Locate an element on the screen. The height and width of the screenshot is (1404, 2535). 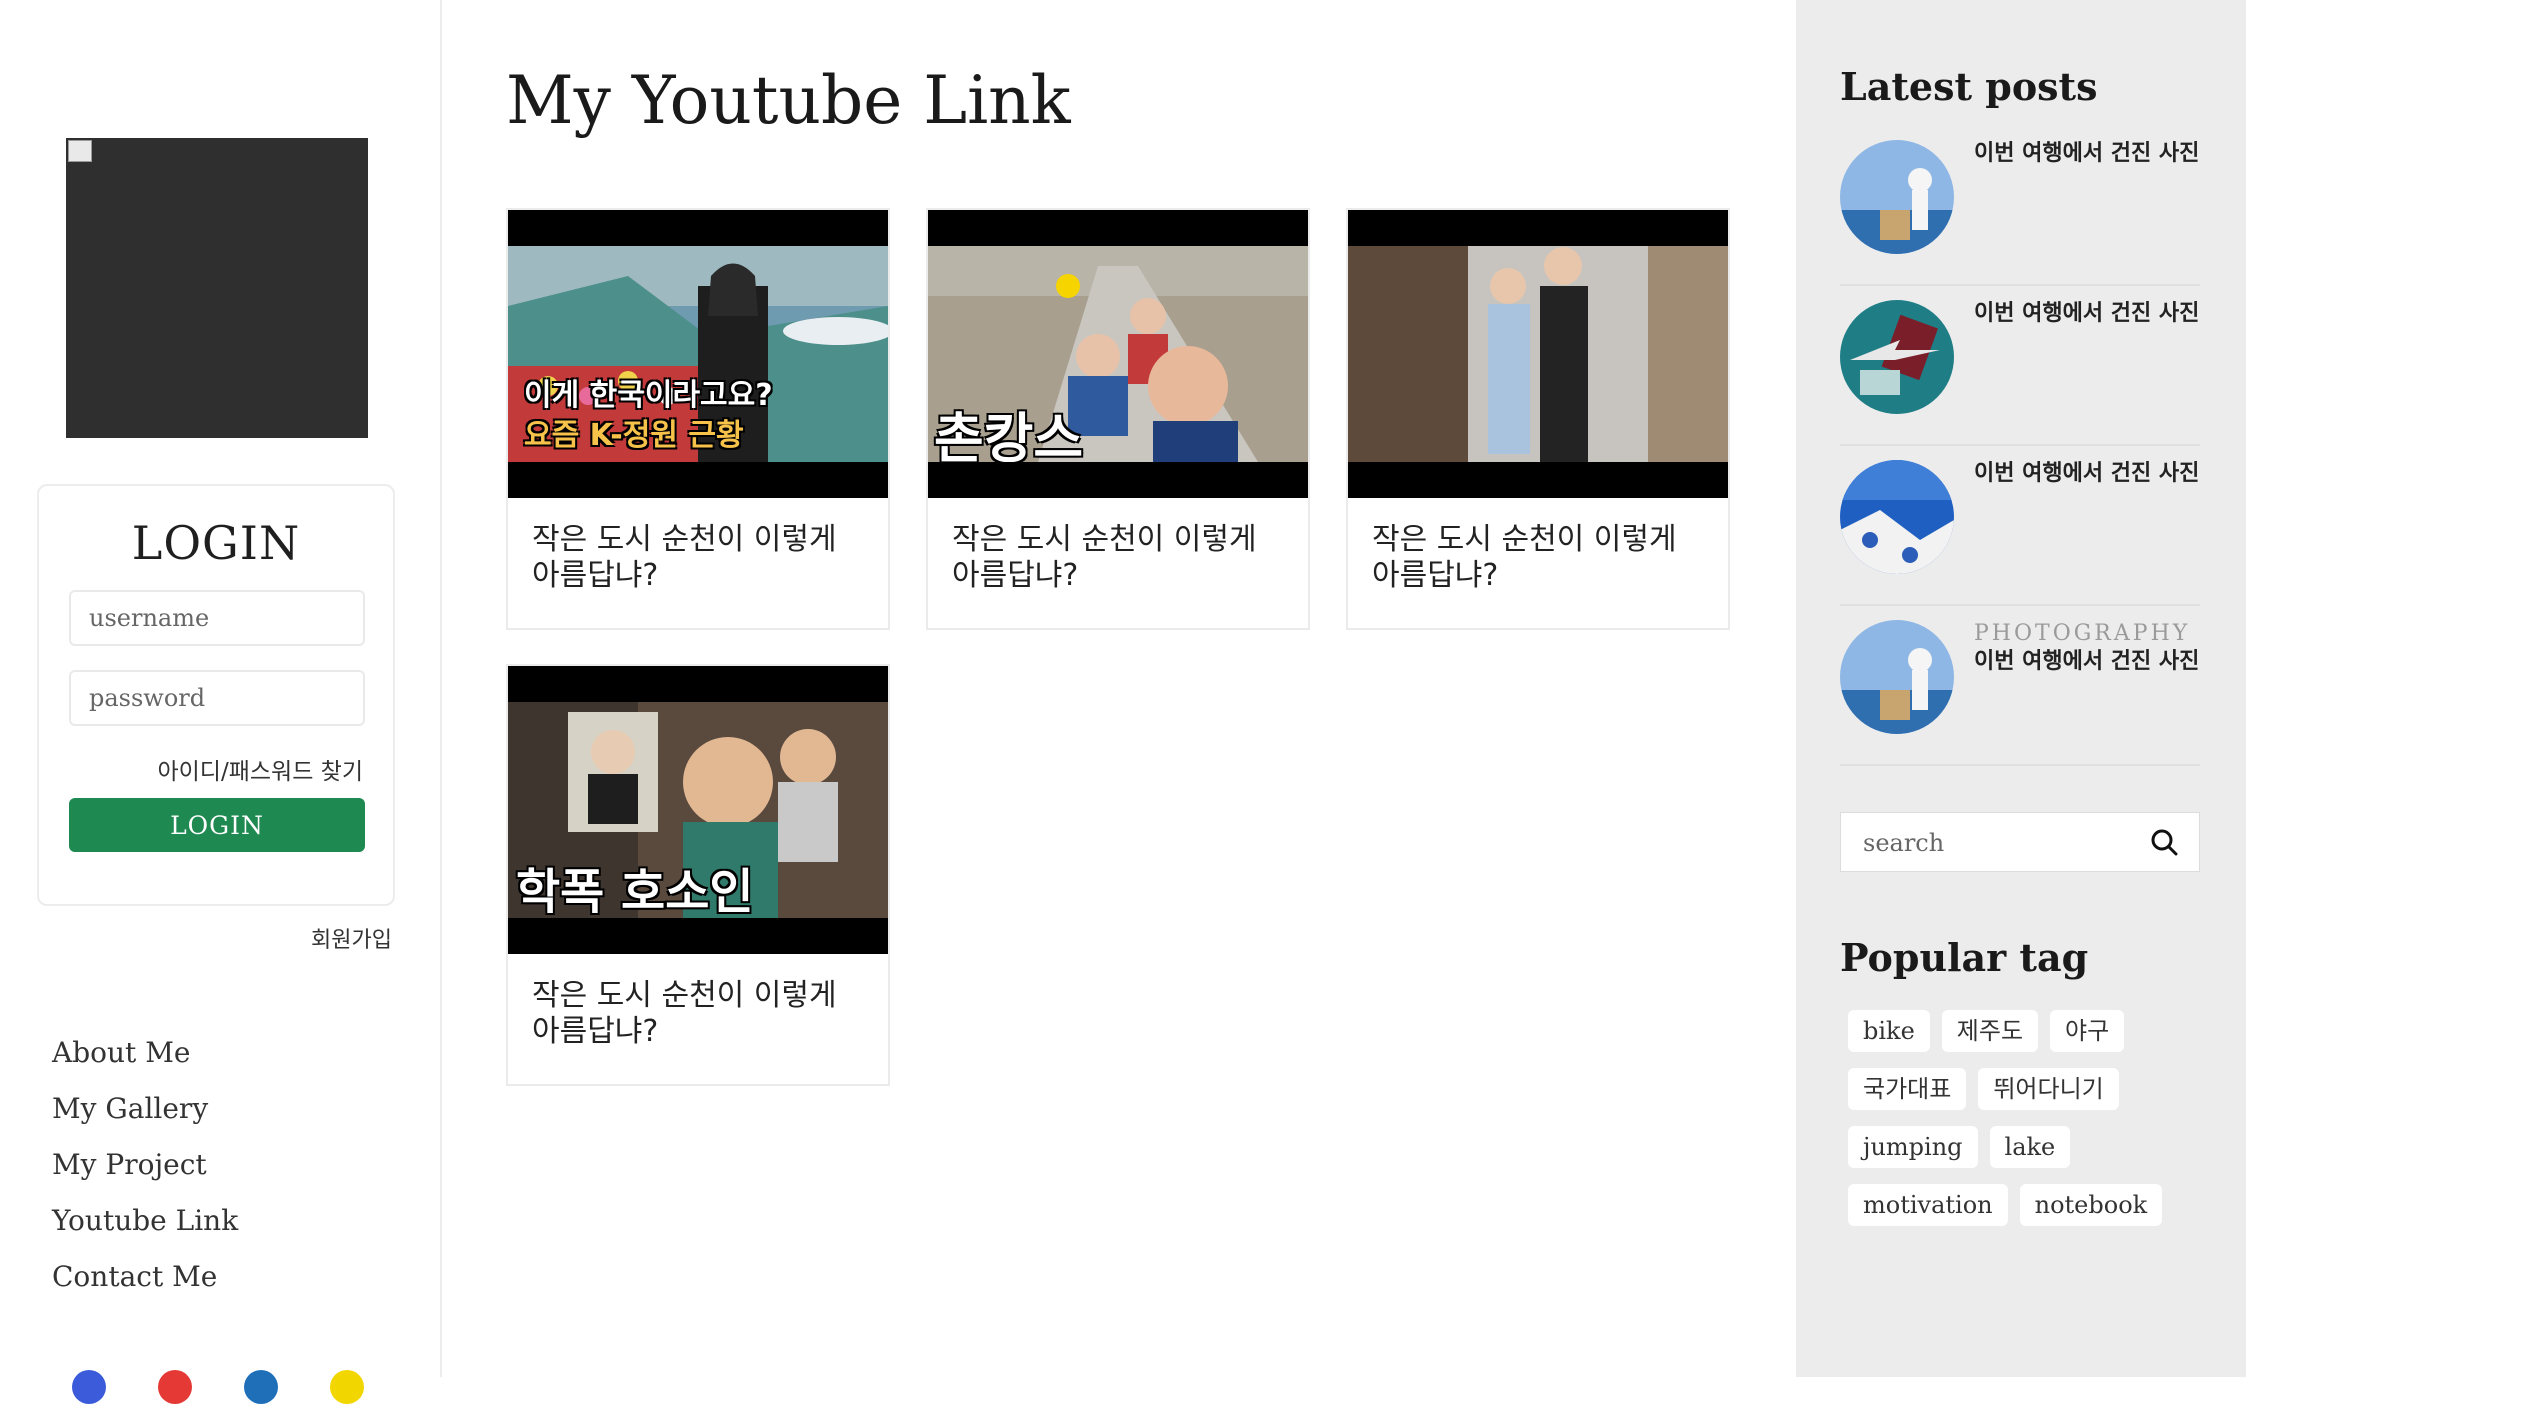
video-thumbnail: 학폭 호소인 is located at coordinates (698, 810).